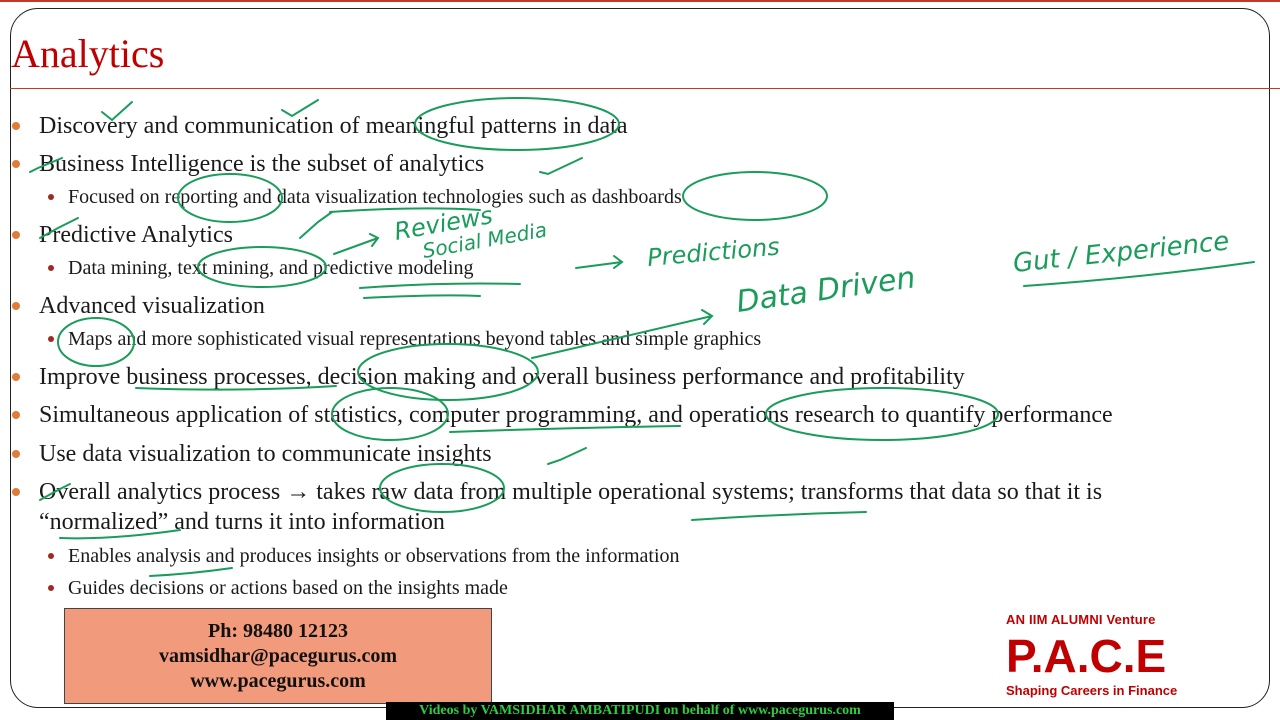 The width and height of the screenshot is (1280, 720). Describe the element at coordinates (645, 88) in the screenshot. I see `title-divider` at that location.